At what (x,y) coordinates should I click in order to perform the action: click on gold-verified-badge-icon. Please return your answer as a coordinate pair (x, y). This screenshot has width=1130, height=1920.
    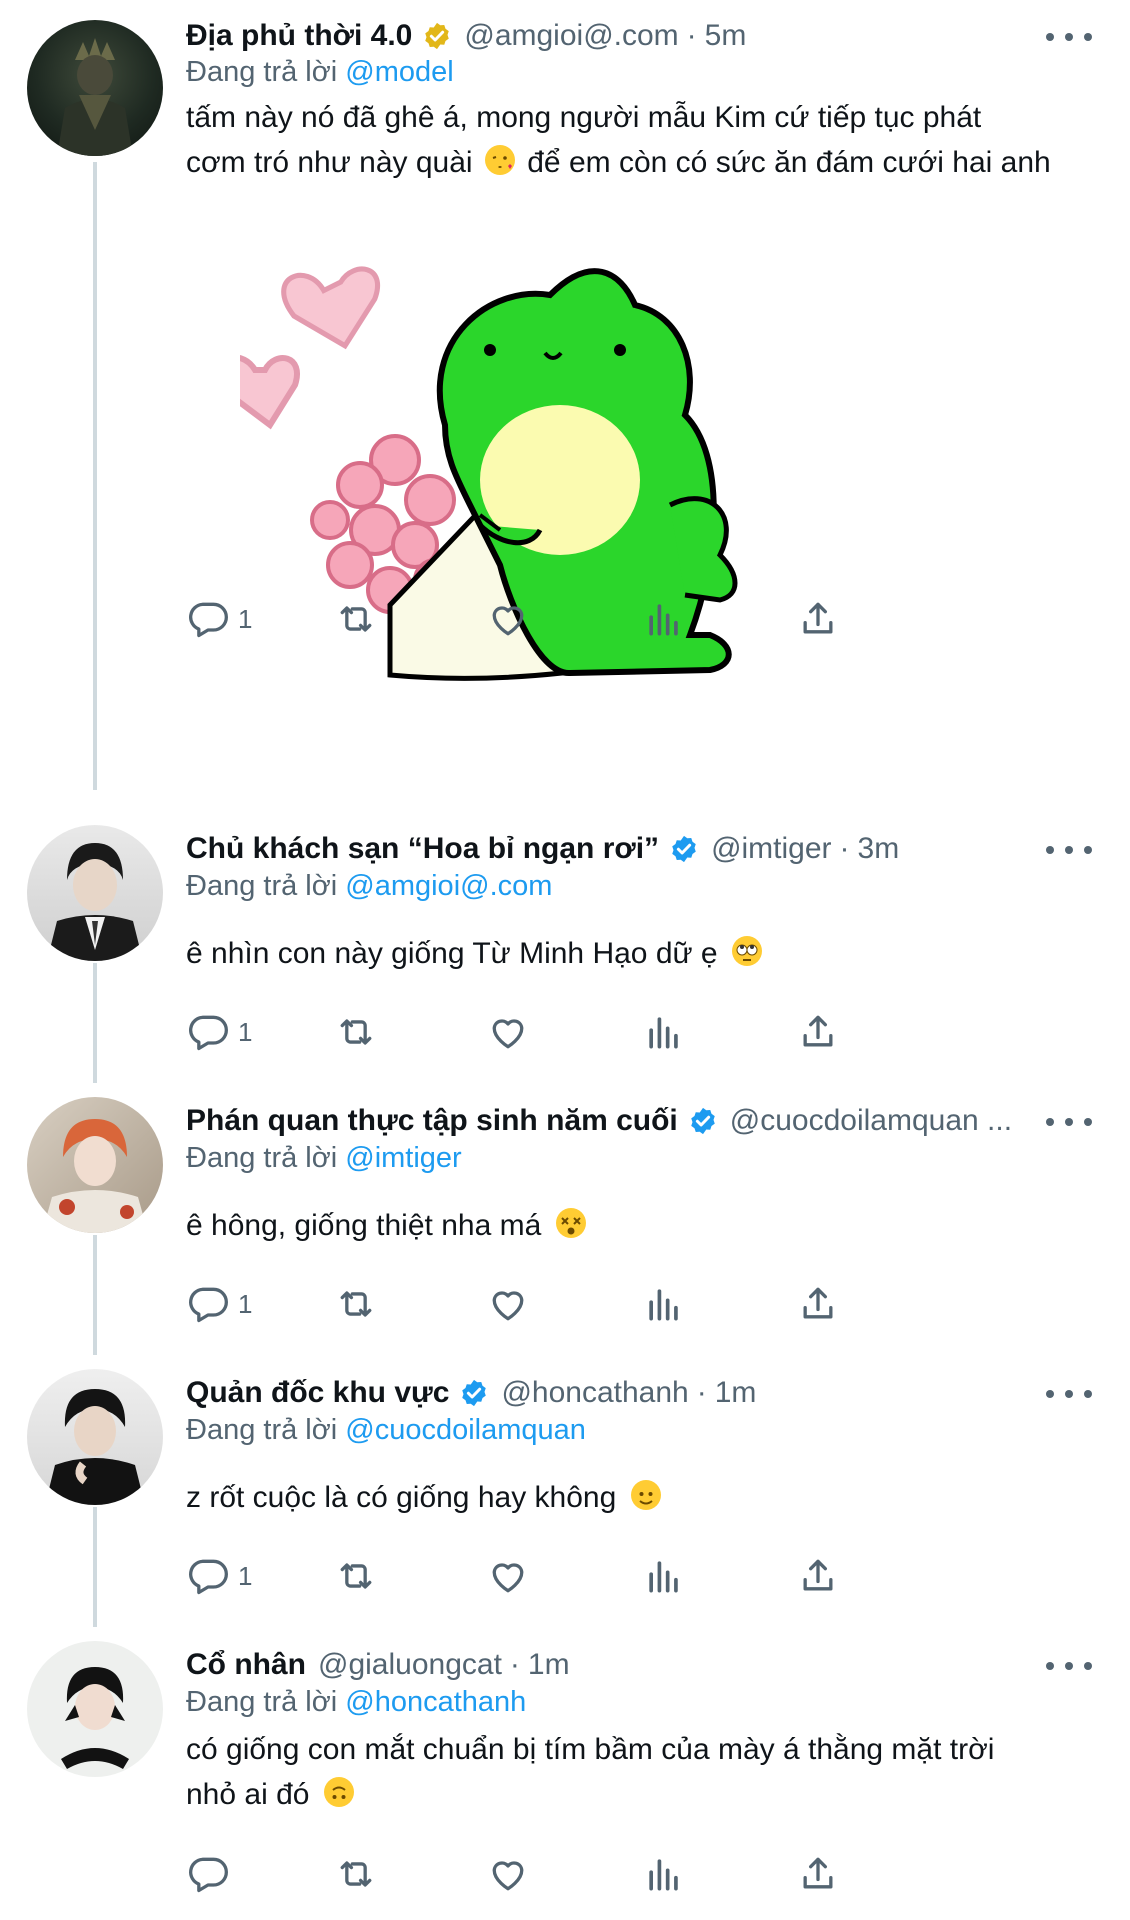
    Looking at the image, I should click on (437, 36).